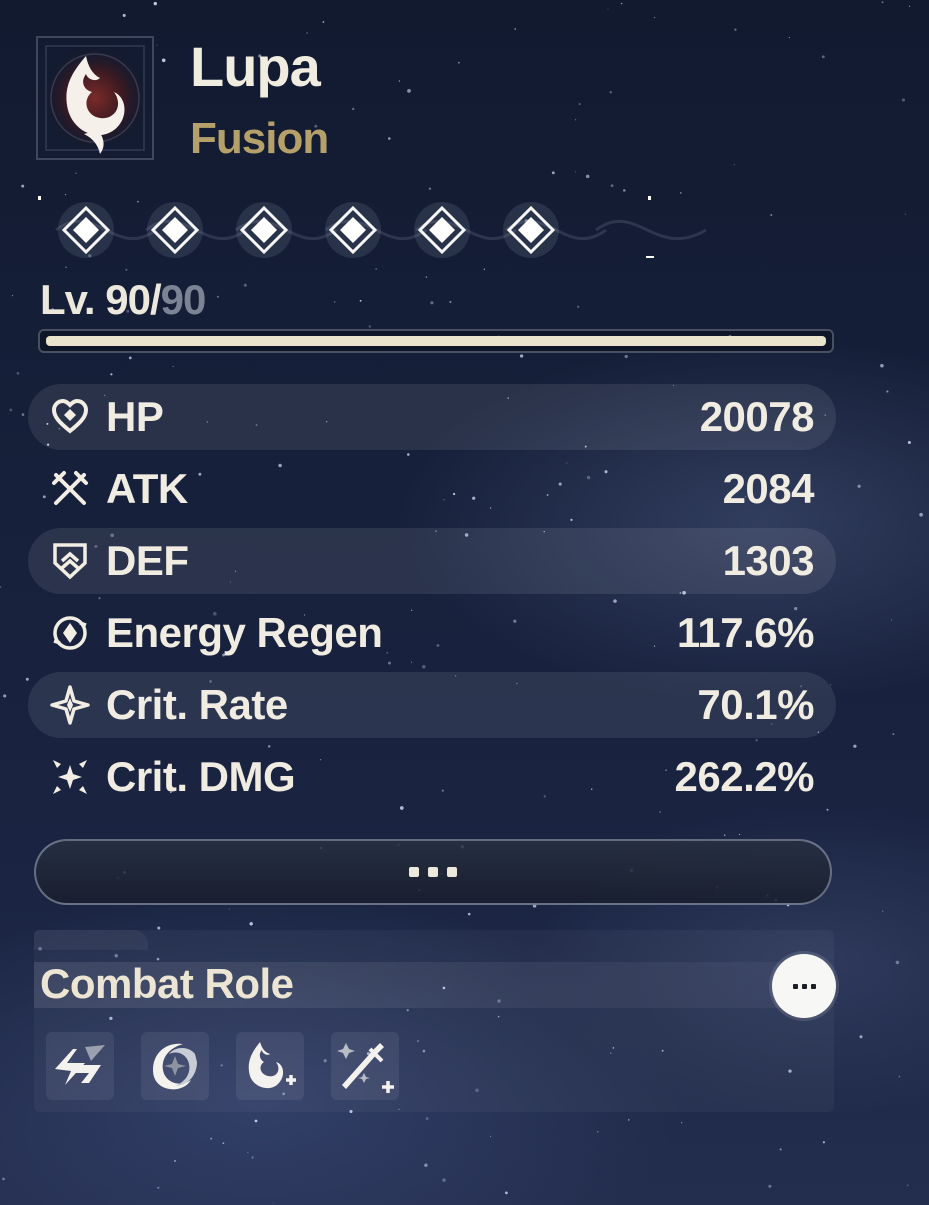 This screenshot has height=1205, width=929. I want to click on level-max: 90, so click(183, 299).